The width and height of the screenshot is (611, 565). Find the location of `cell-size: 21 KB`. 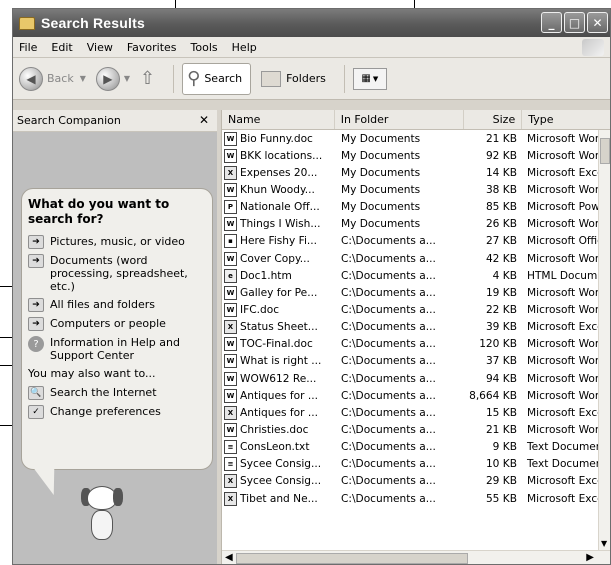

cell-size: 21 KB is located at coordinates (501, 429).